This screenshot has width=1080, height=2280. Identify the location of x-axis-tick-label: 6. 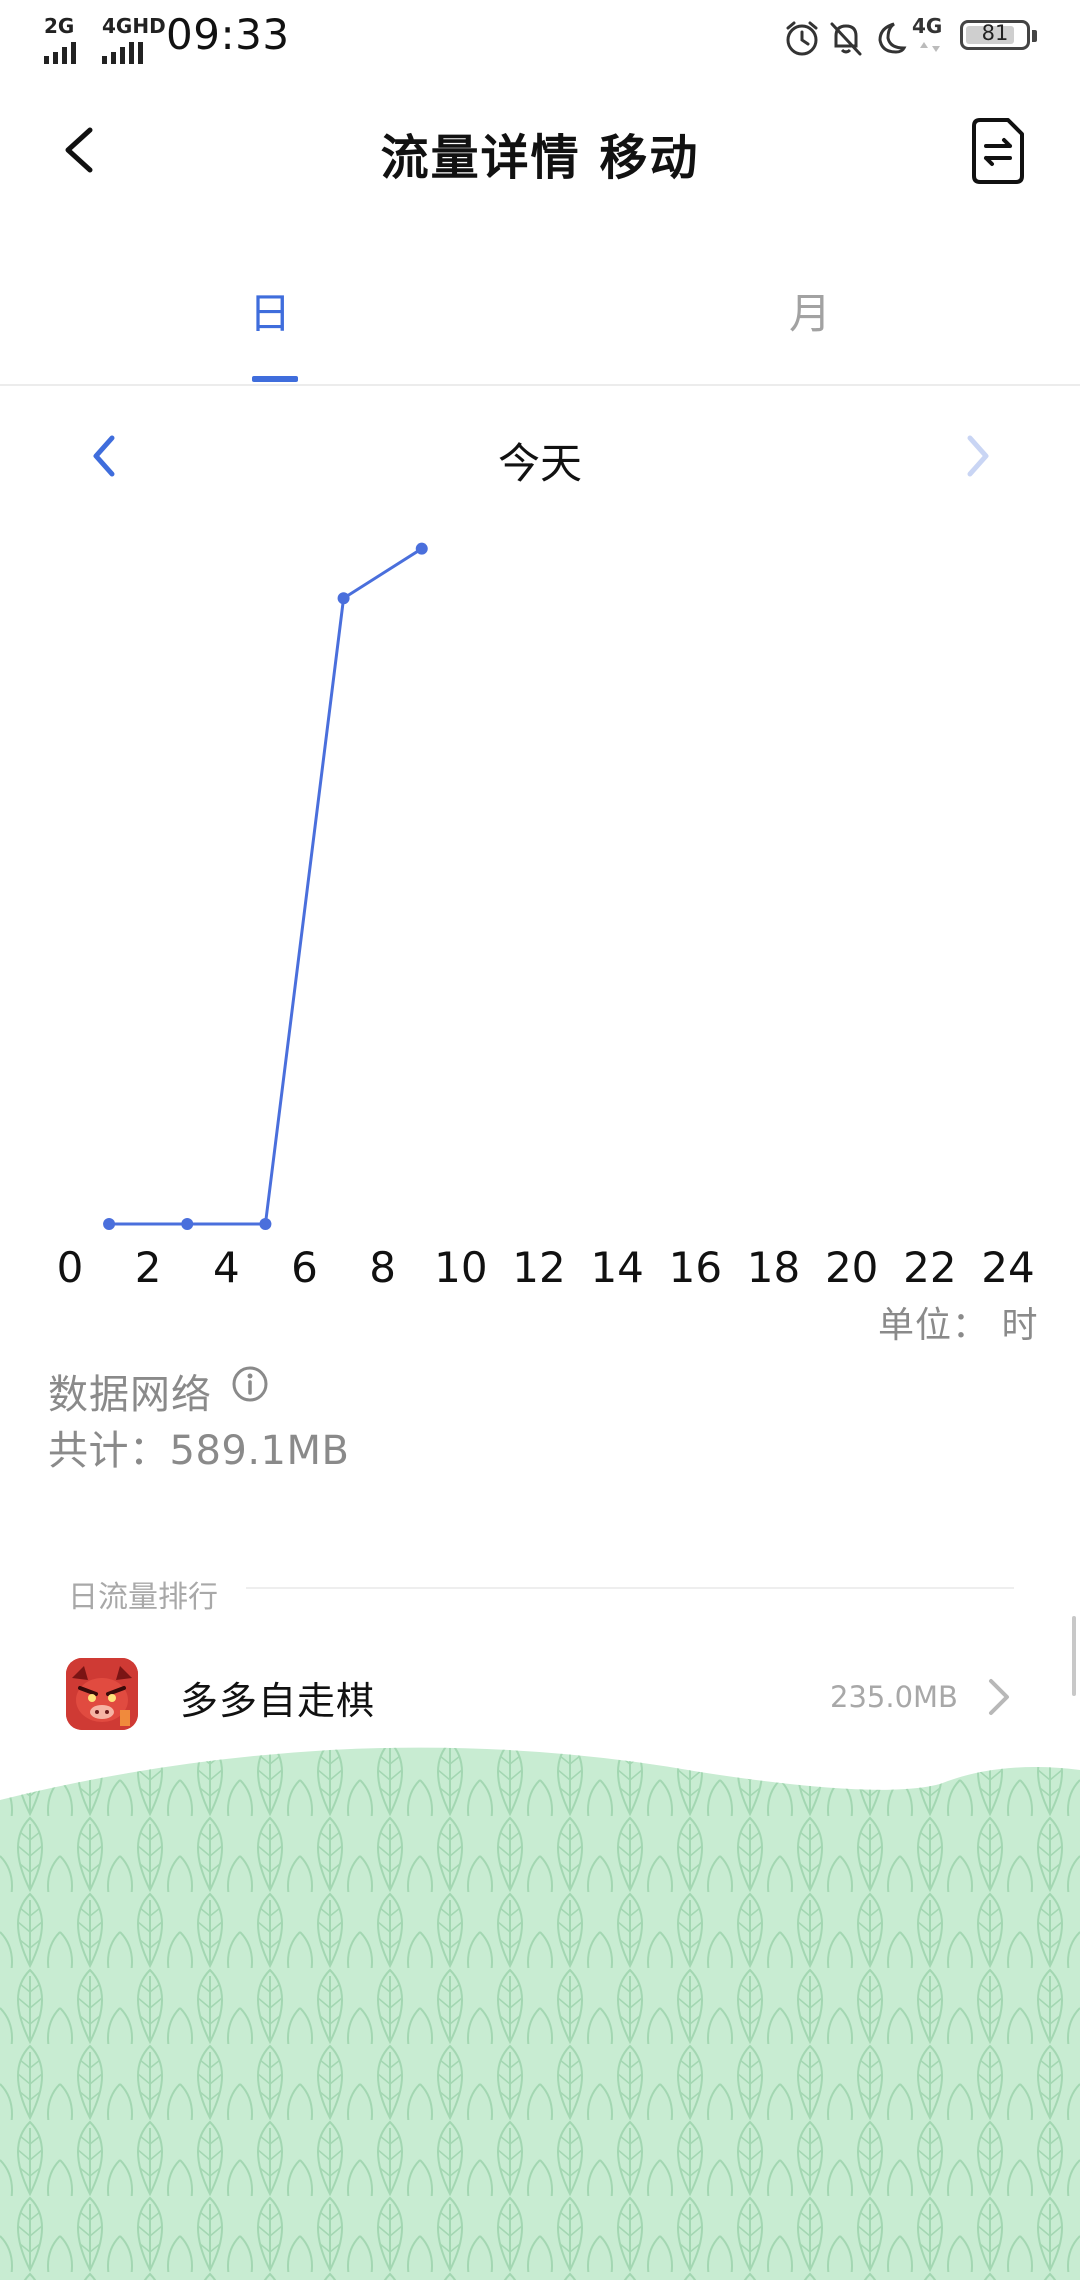
(304, 1267).